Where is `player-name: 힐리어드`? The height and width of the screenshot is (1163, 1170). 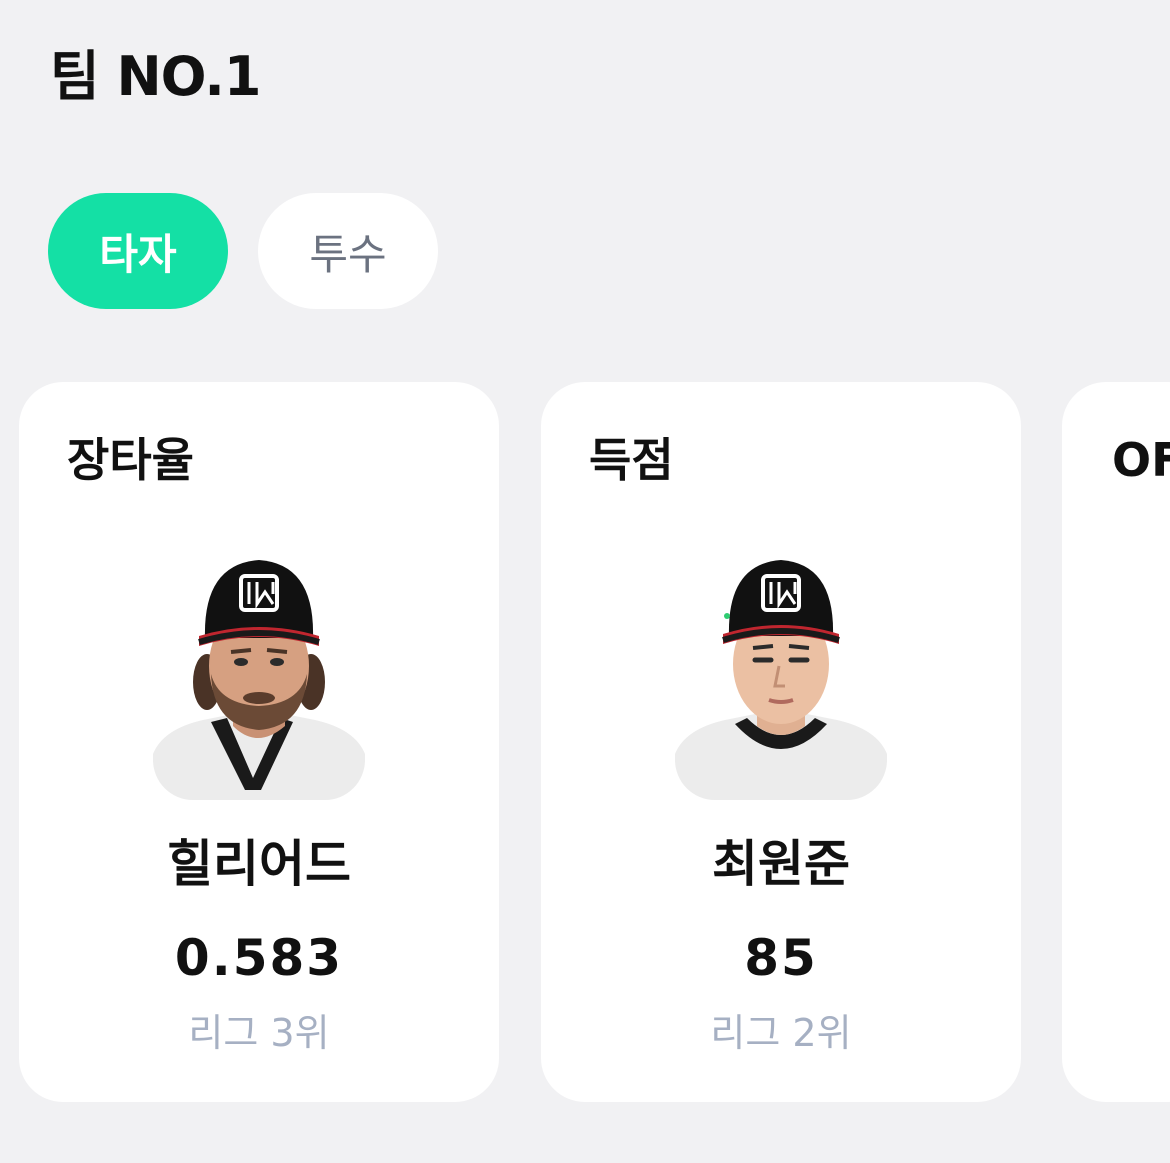 player-name: 힐리어드 is located at coordinates (259, 864).